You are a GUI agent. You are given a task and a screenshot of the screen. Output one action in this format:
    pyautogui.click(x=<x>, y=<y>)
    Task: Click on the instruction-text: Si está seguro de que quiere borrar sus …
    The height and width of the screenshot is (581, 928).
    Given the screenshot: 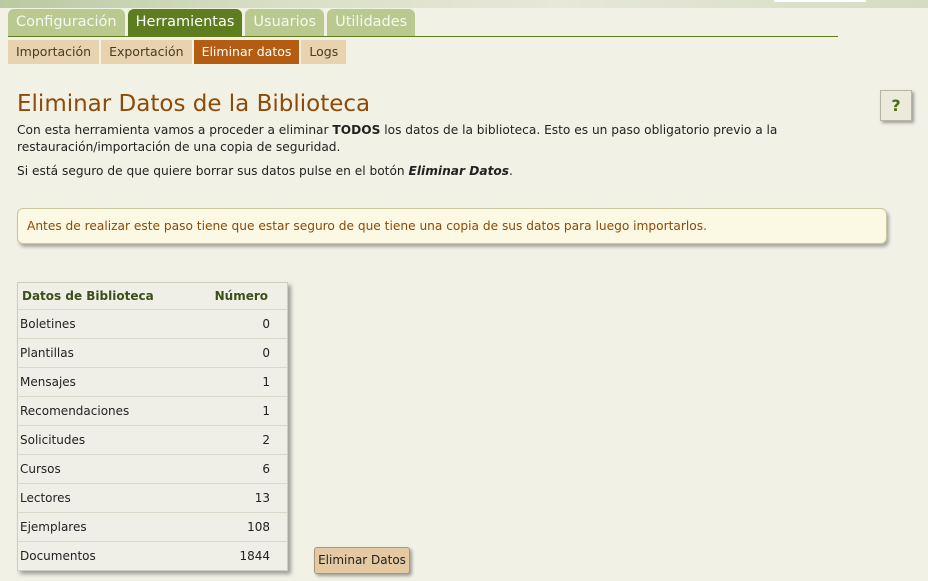 What is the action you would take?
    pyautogui.click(x=265, y=171)
    